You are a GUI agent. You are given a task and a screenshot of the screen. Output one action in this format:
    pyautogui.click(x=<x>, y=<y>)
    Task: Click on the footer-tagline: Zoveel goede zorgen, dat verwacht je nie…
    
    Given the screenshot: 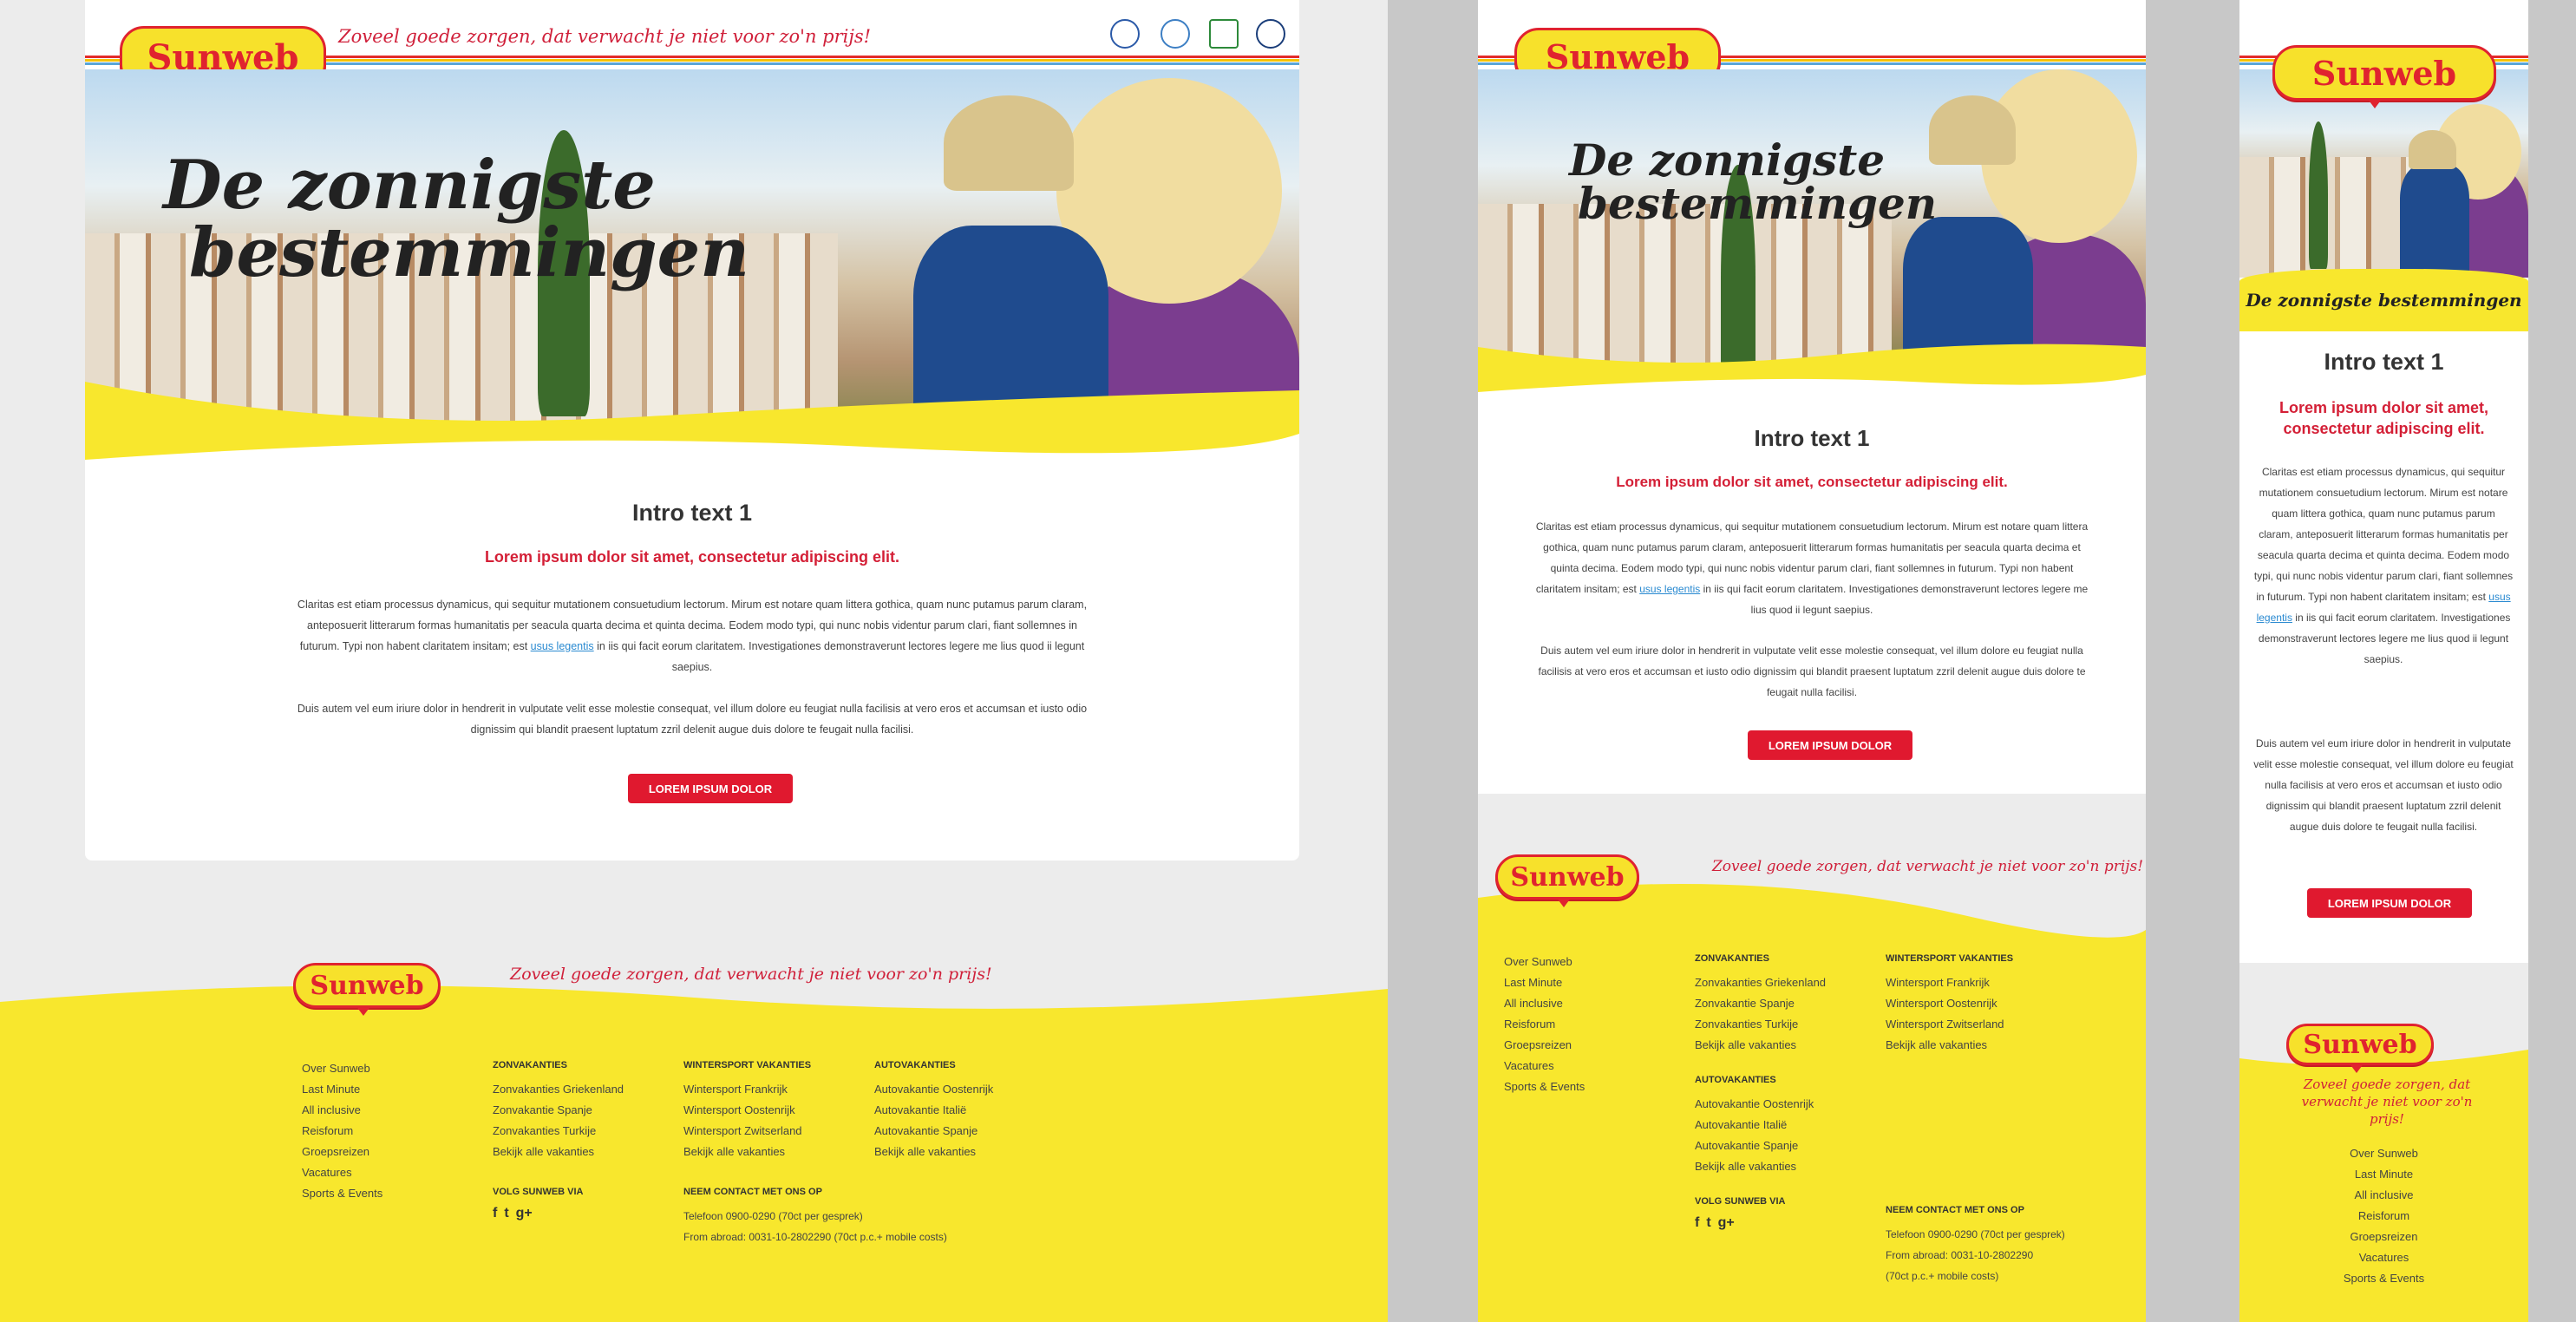 What is the action you would take?
    pyautogui.click(x=751, y=974)
    